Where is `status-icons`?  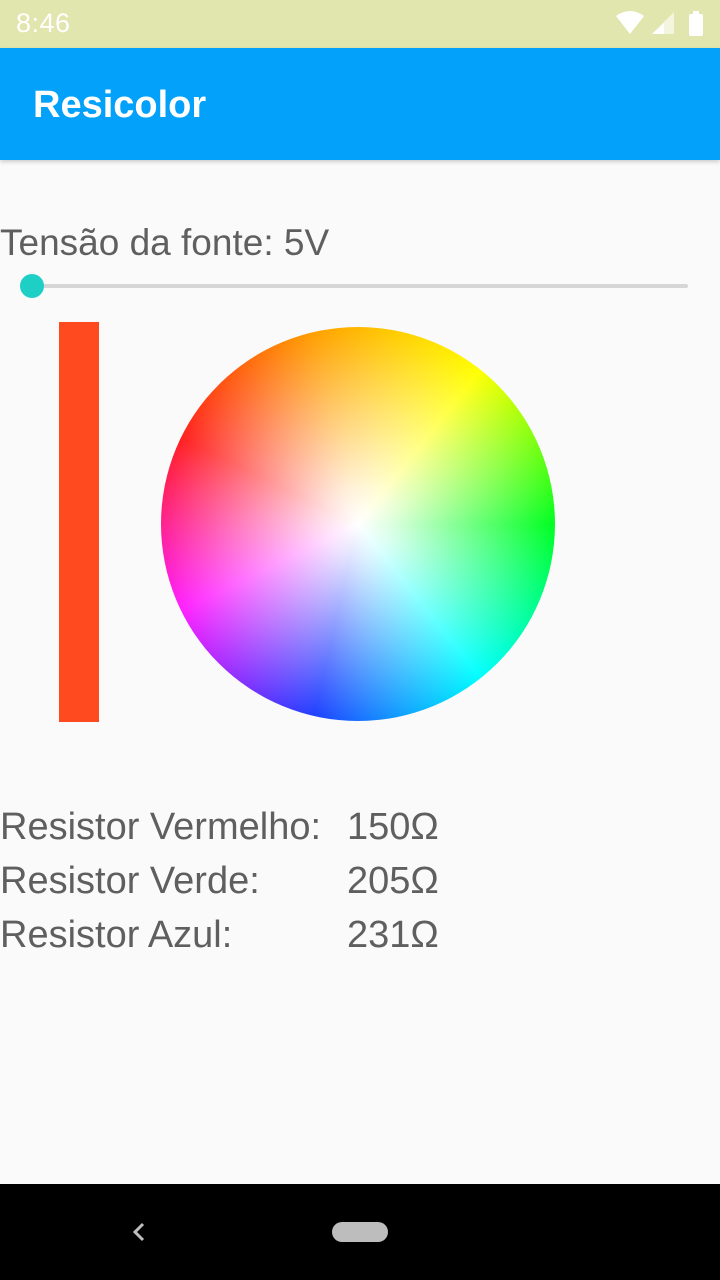 status-icons is located at coordinates (660, 24).